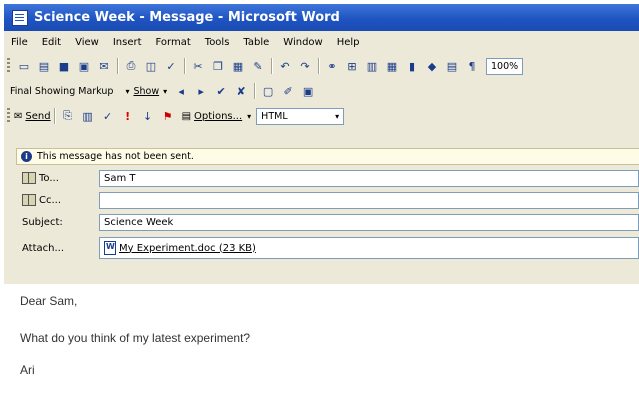  What do you see at coordinates (64, 66) in the screenshot?
I see `save-icon: ■` at bounding box center [64, 66].